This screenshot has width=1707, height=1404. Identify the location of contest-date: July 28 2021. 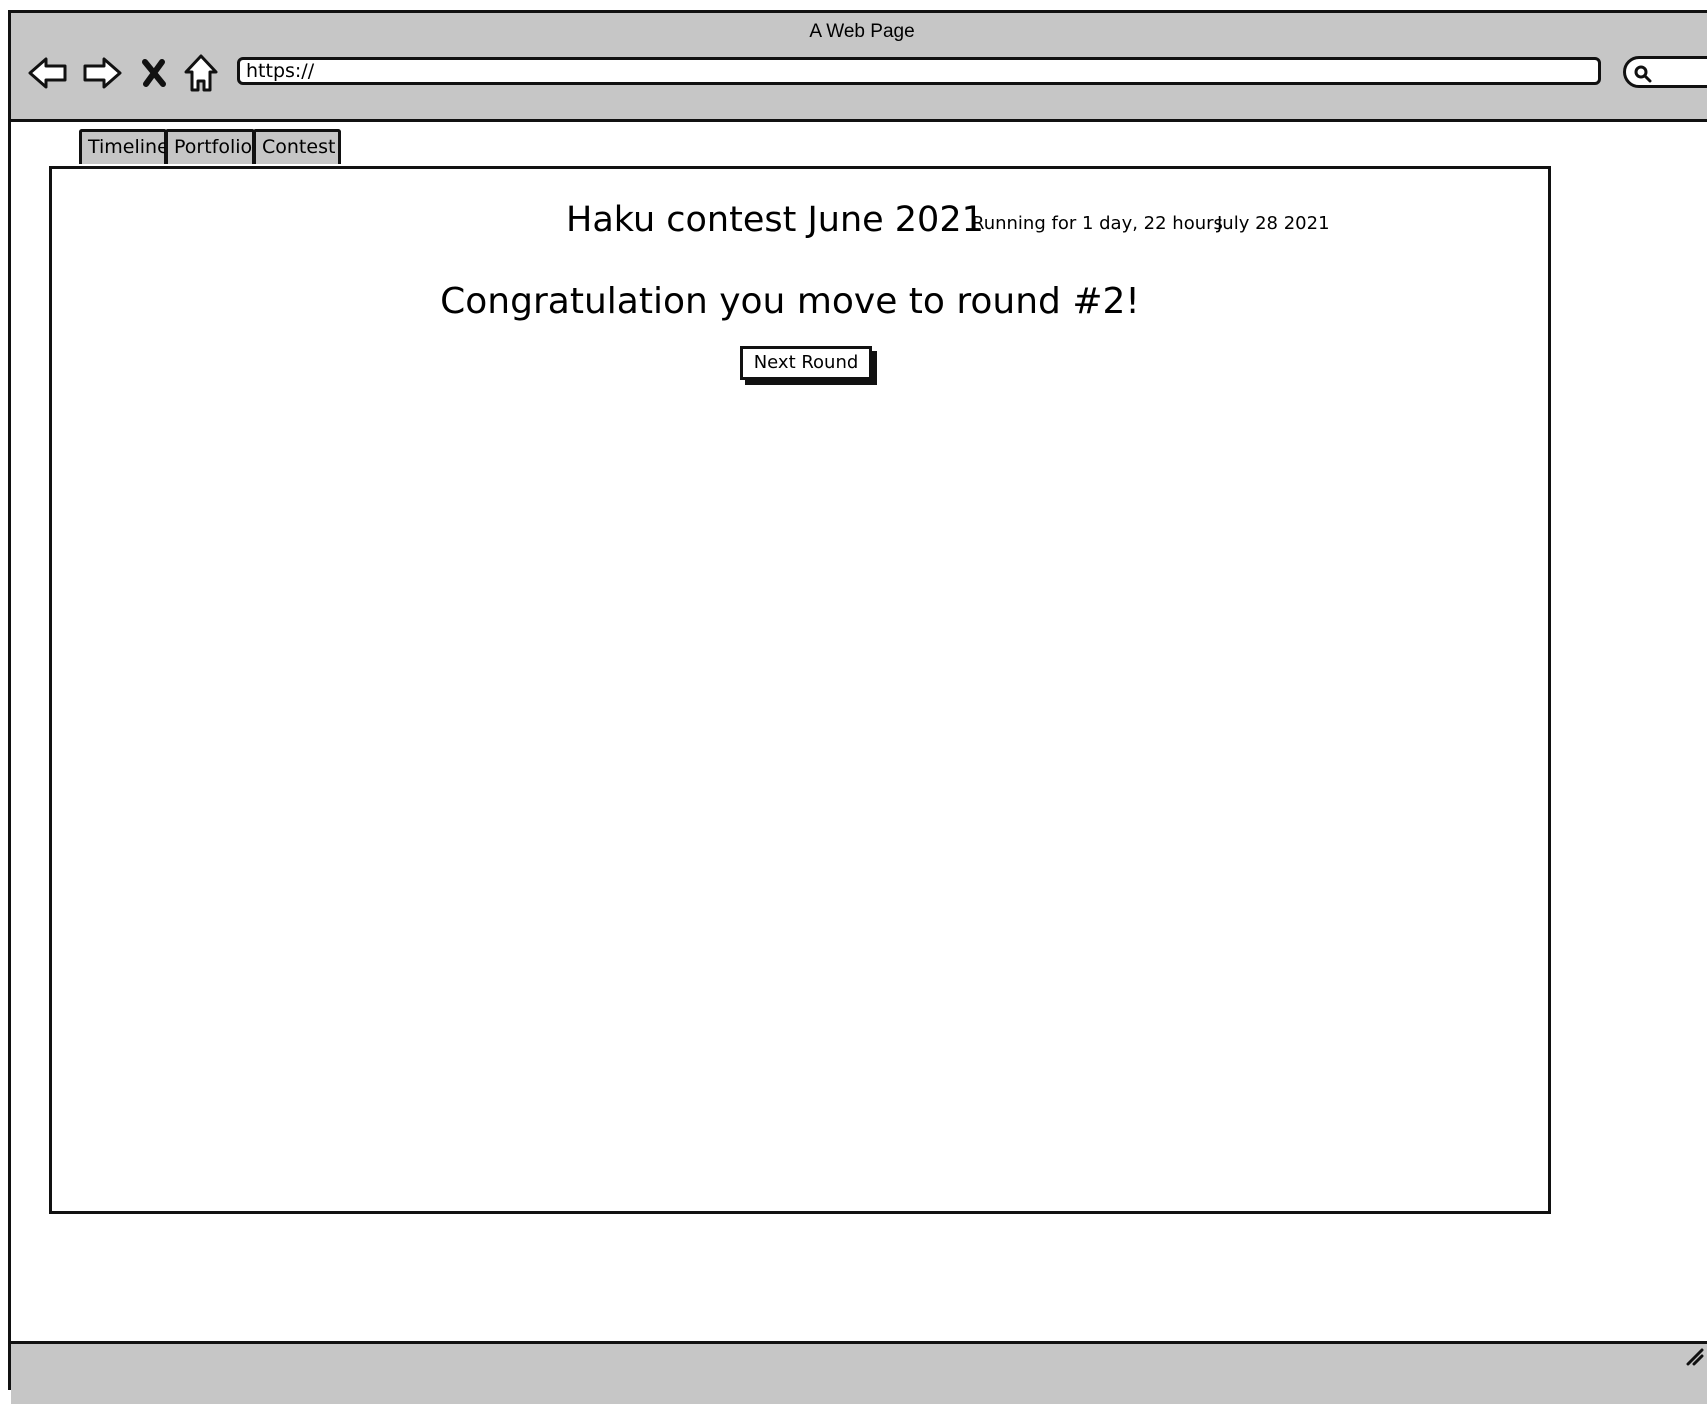
(1273, 223).